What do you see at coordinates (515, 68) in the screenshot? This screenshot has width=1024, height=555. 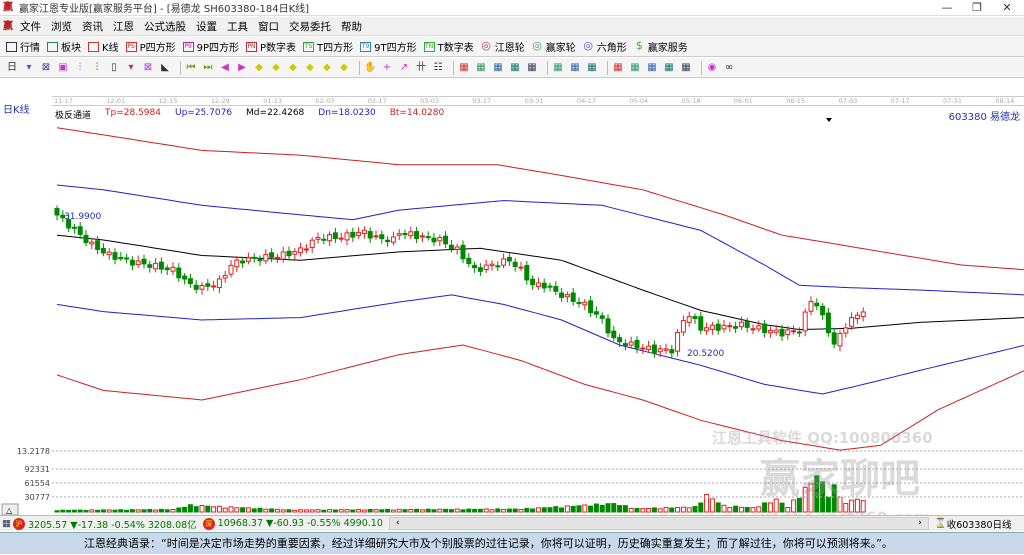 I see `tool-icon-31: ▦` at bounding box center [515, 68].